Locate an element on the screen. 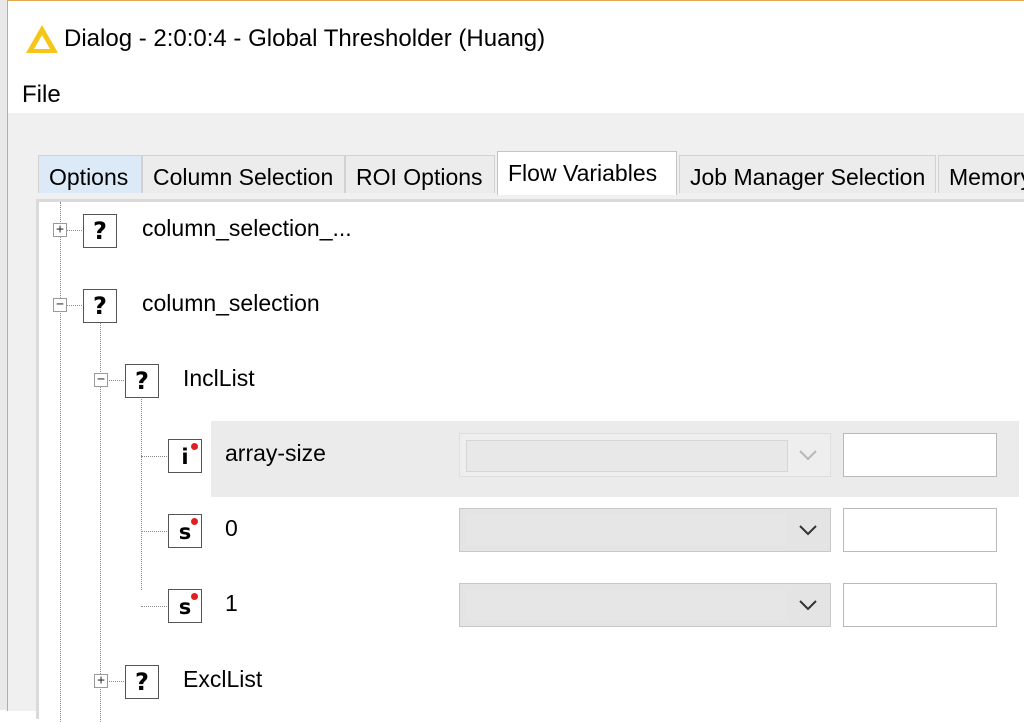 This screenshot has height=722, width=1024. tree-node-label: ExclList is located at coordinates (222, 679).